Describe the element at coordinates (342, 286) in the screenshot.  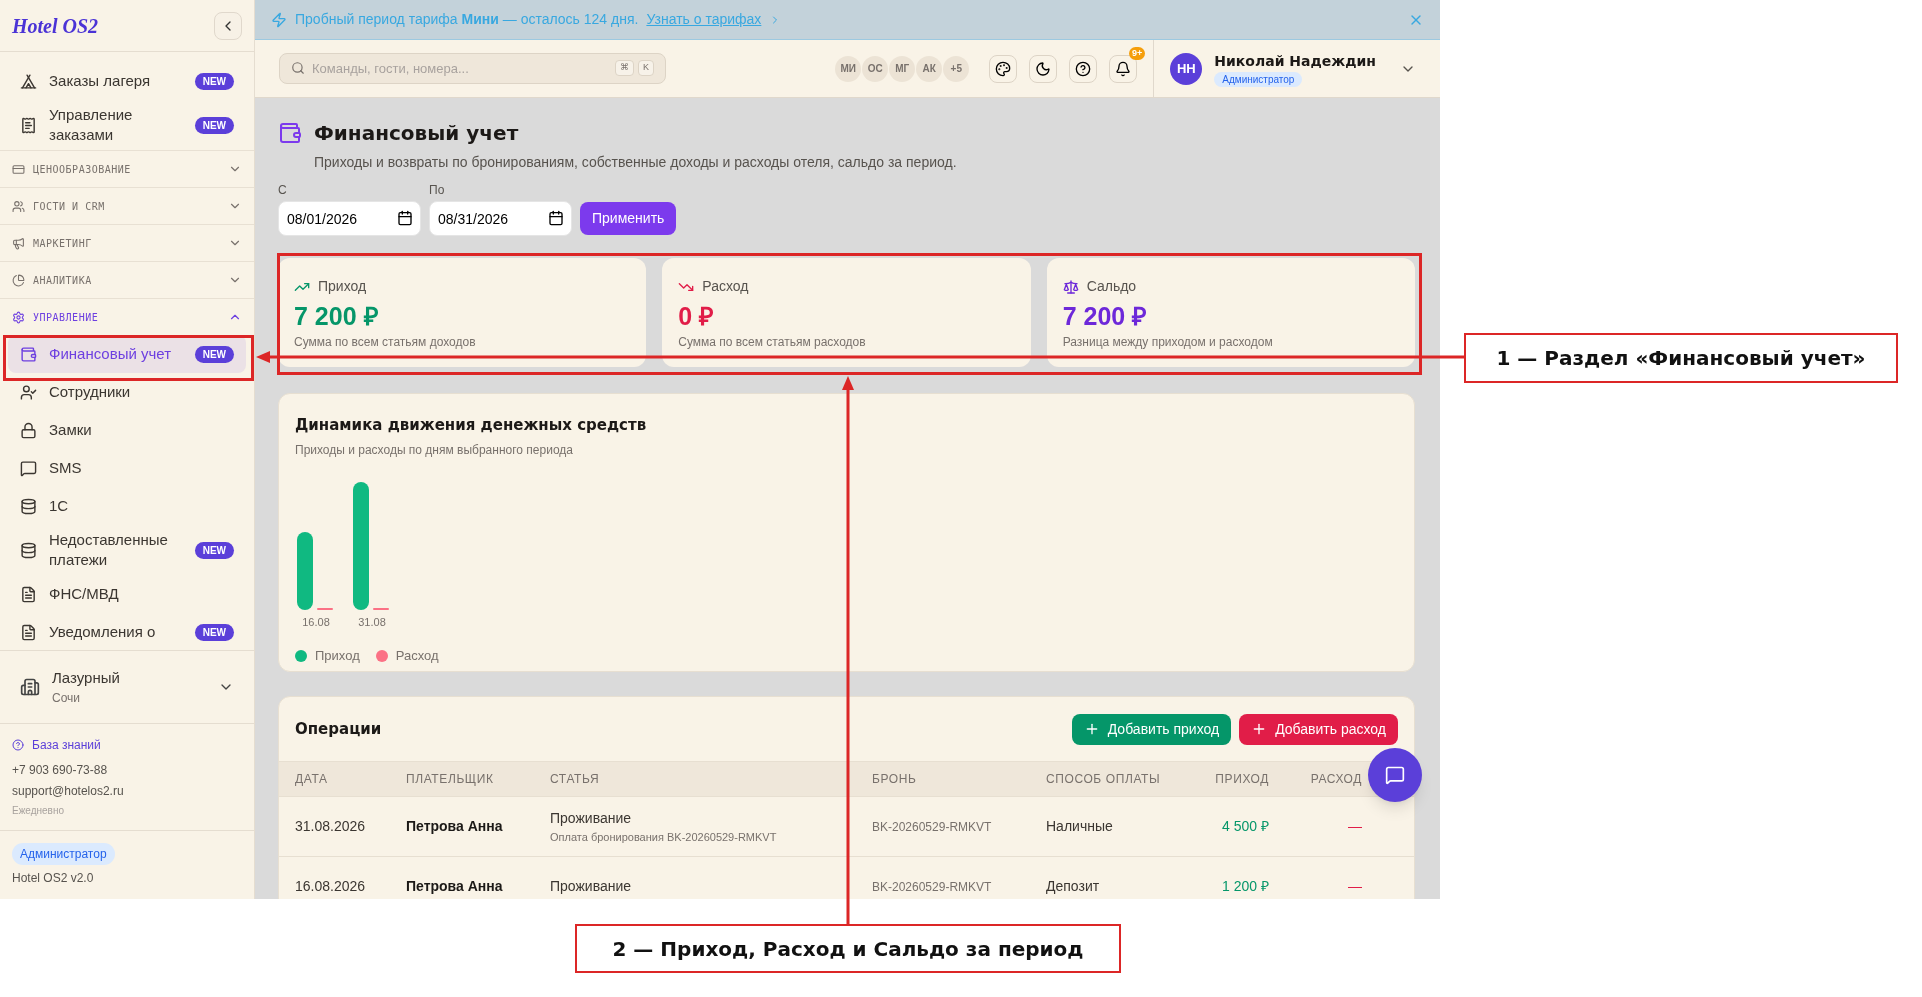
I see `card-label: Приход` at that location.